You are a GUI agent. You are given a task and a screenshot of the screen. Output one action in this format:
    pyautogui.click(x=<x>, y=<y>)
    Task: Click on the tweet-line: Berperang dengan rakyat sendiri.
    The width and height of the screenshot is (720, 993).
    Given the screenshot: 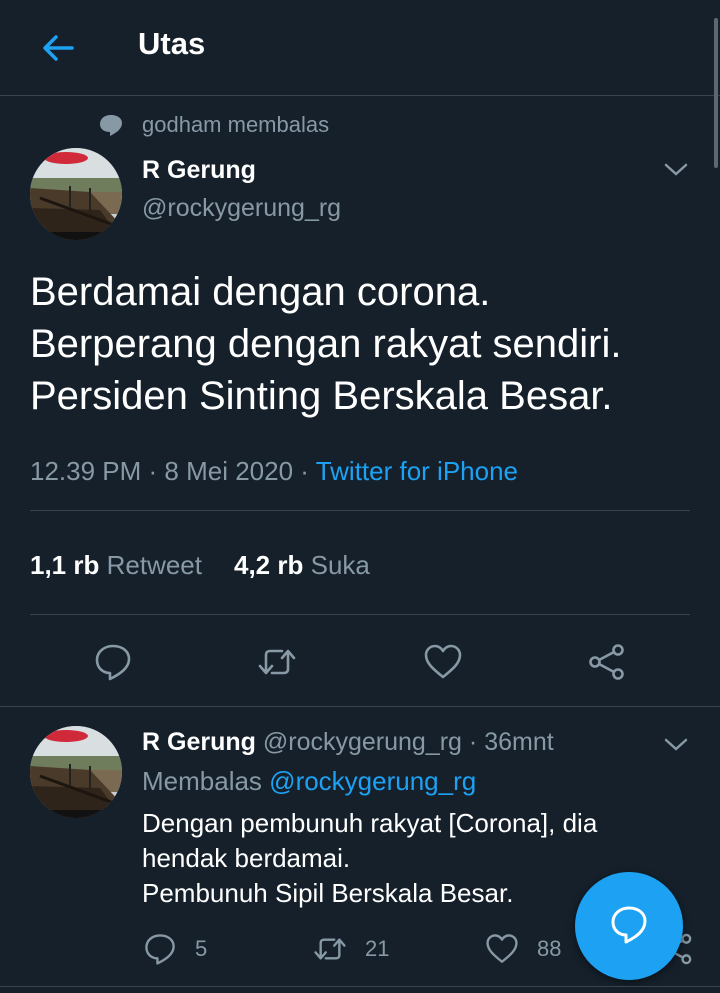 What is the action you would take?
    pyautogui.click(x=326, y=344)
    